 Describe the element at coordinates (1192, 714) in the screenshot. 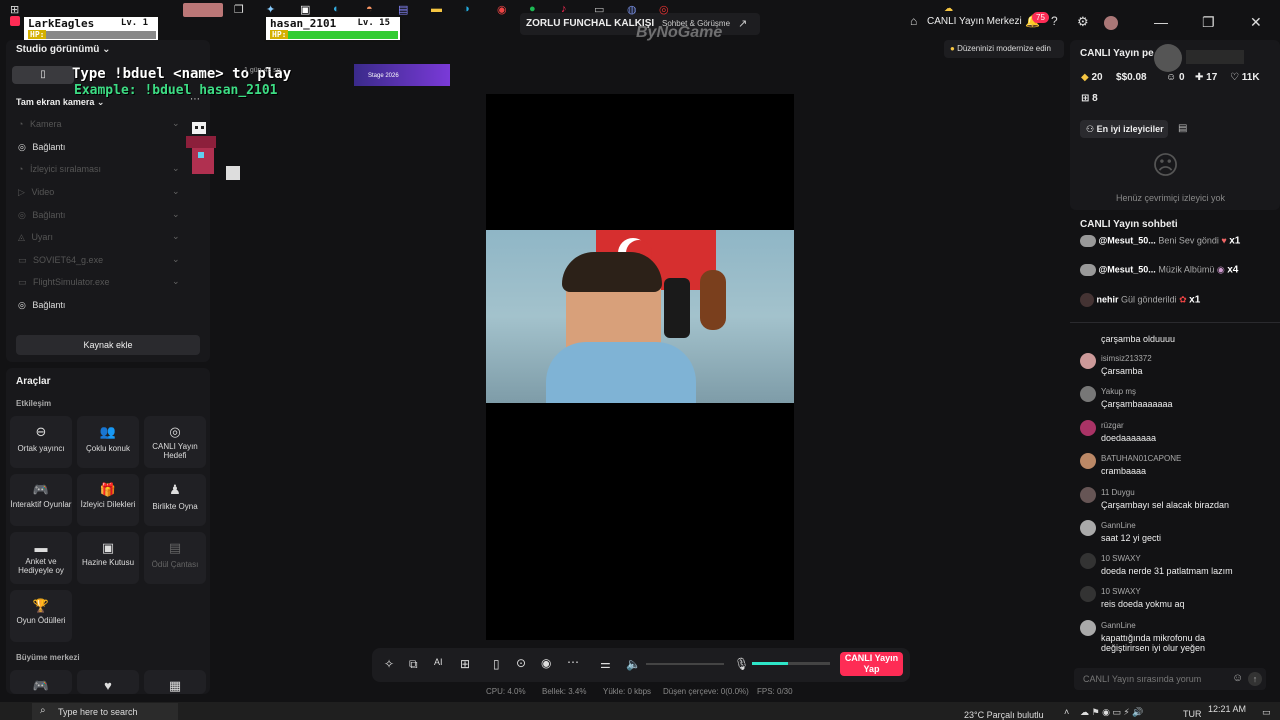

I see `language-indicator: TUR` at that location.